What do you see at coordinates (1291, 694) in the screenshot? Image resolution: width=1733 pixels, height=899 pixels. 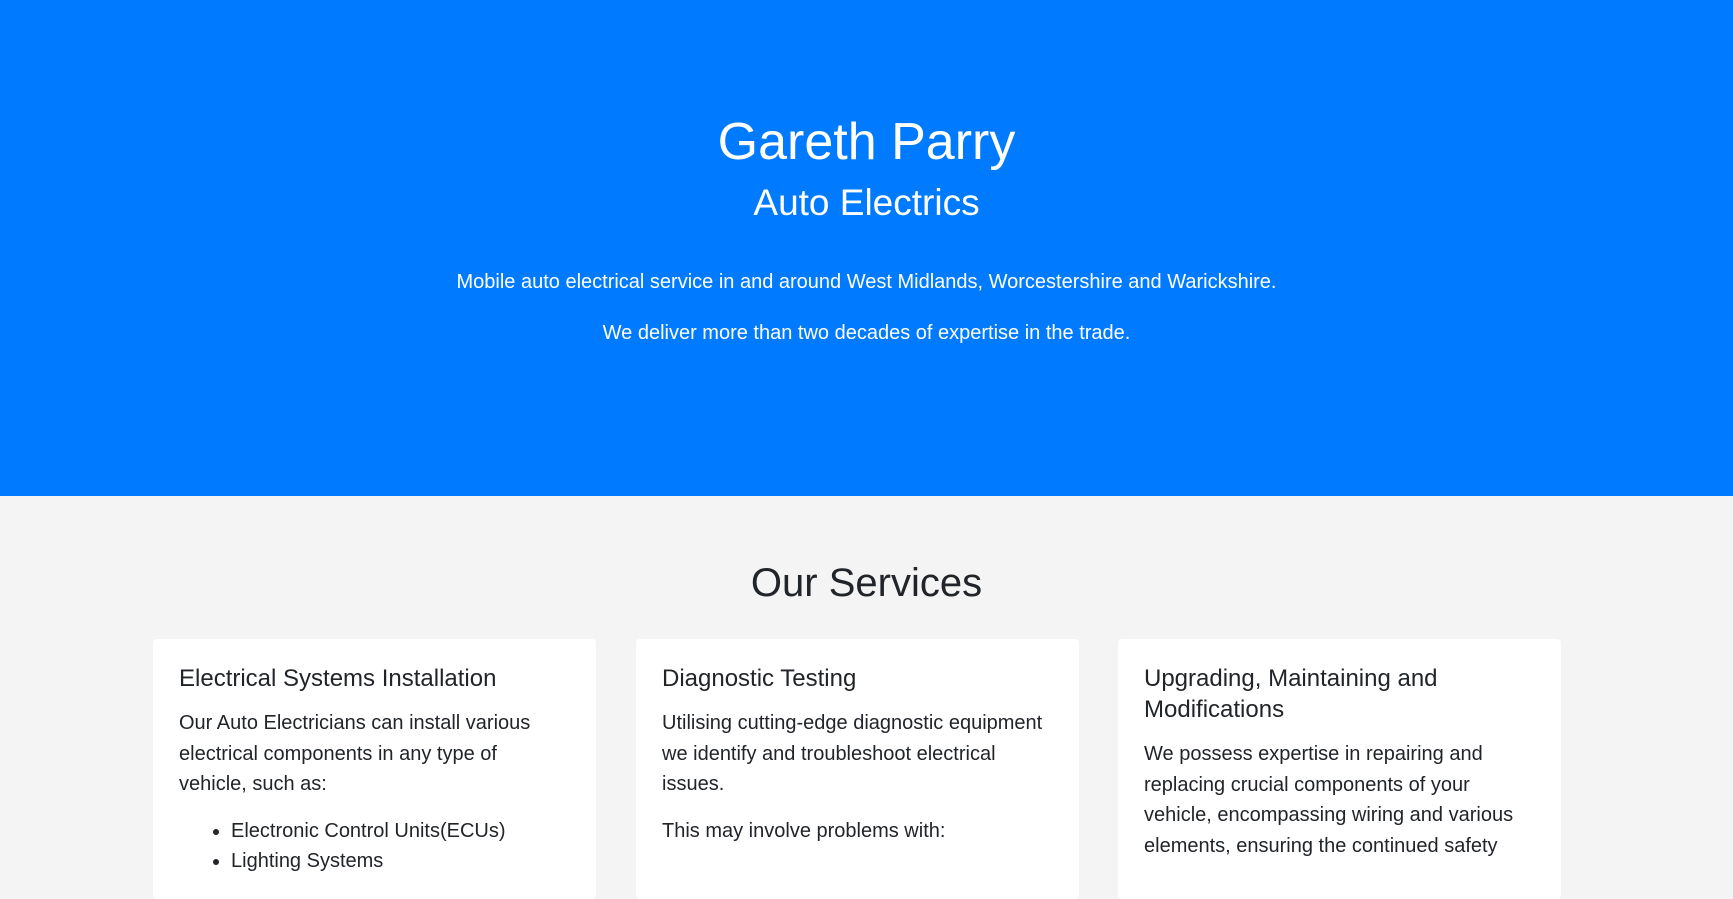 I see `service-card-title: Upgrading, Maintaining and Modifications` at bounding box center [1291, 694].